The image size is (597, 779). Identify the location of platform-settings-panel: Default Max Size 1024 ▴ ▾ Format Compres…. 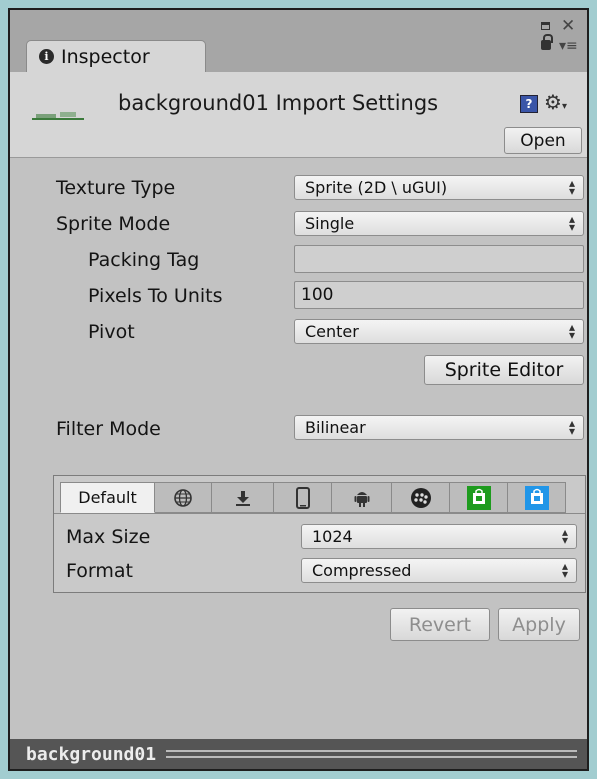
(319, 534).